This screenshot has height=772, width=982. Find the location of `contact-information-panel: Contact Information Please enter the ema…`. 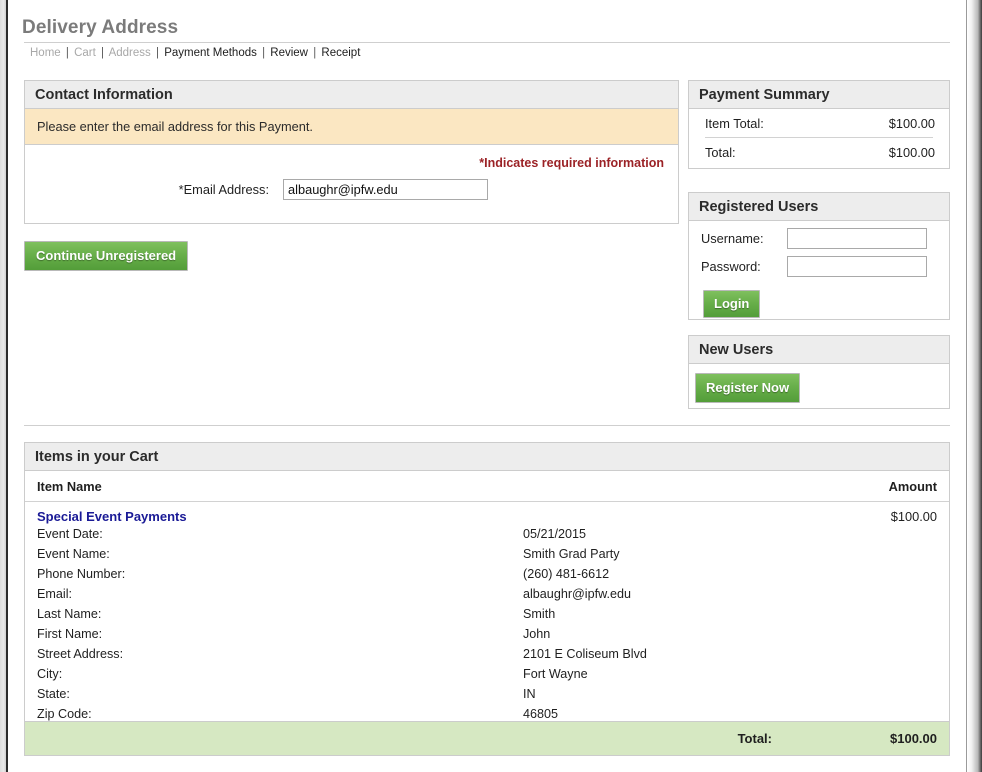

contact-information-panel: Contact Information Please enter the ema… is located at coordinates (351, 152).